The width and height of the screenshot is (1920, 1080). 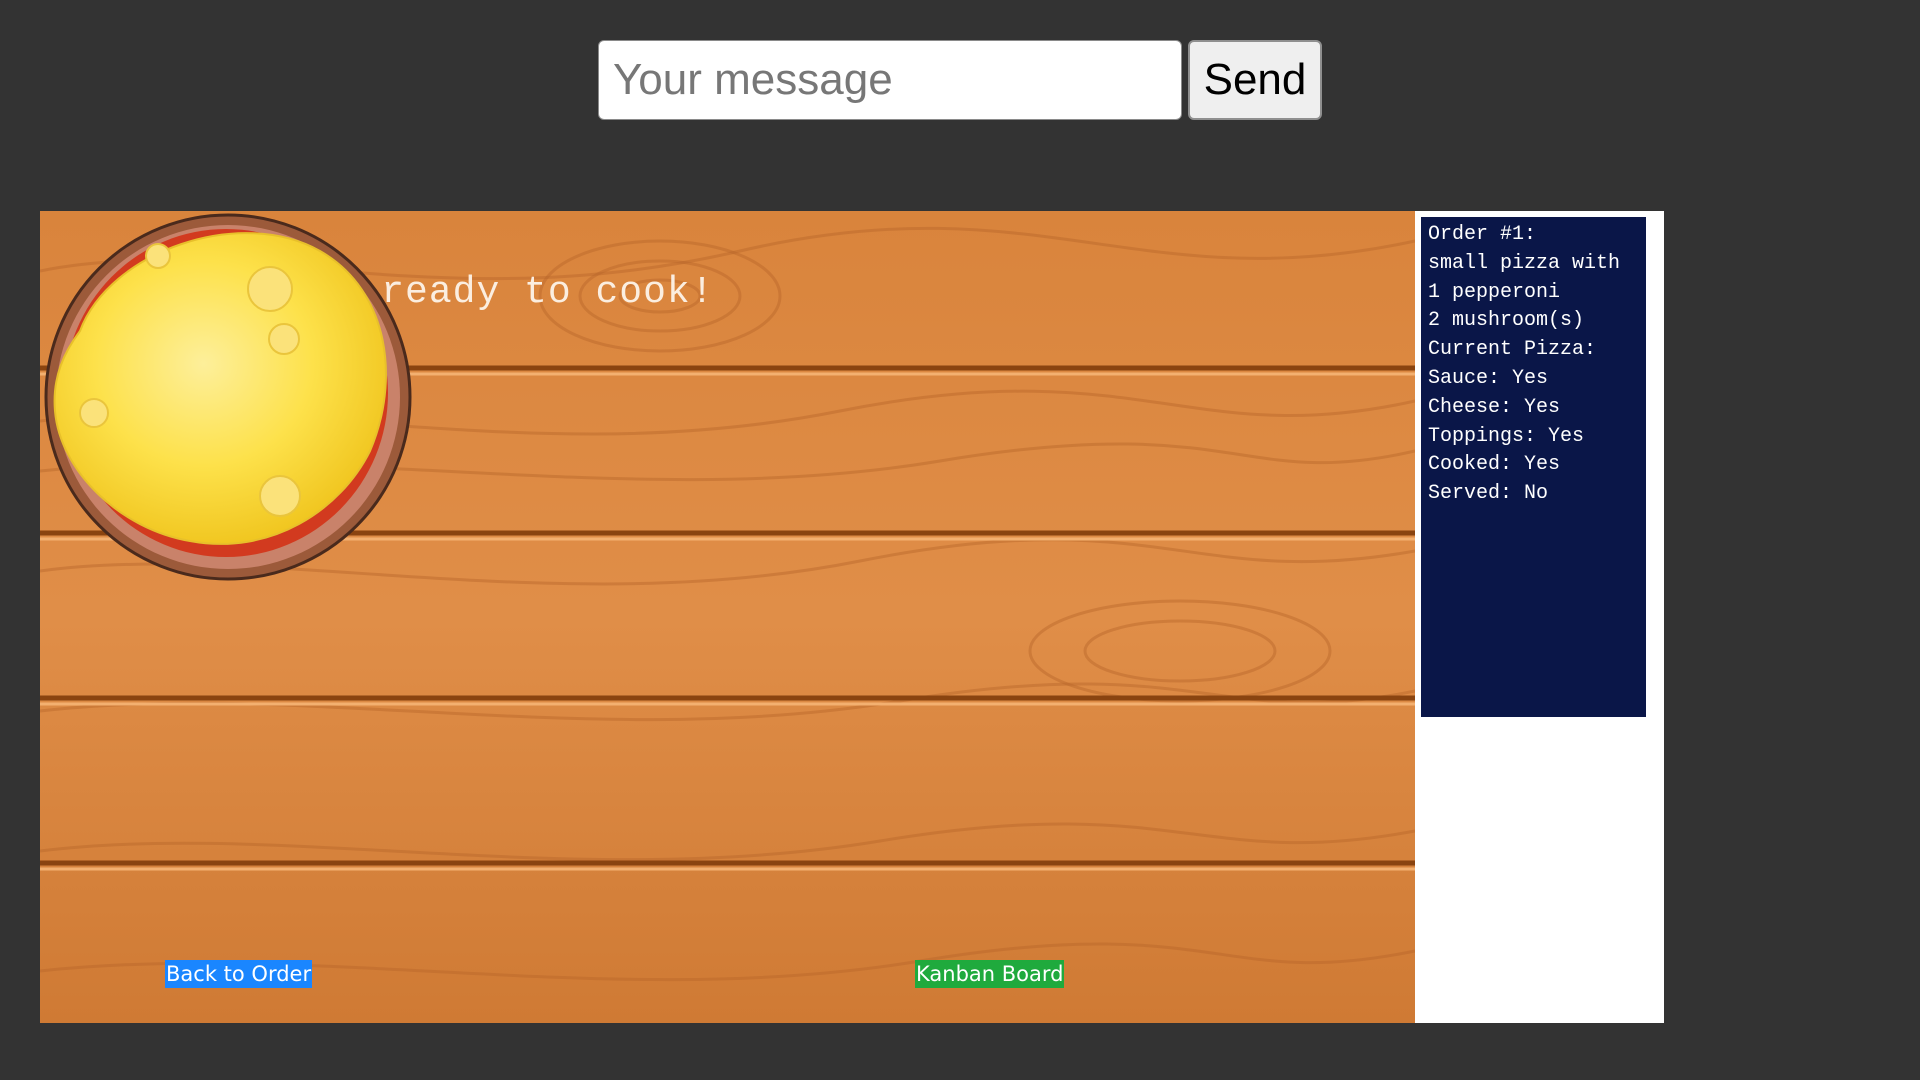 What do you see at coordinates (1255, 80) in the screenshot?
I see `send-button: Send` at bounding box center [1255, 80].